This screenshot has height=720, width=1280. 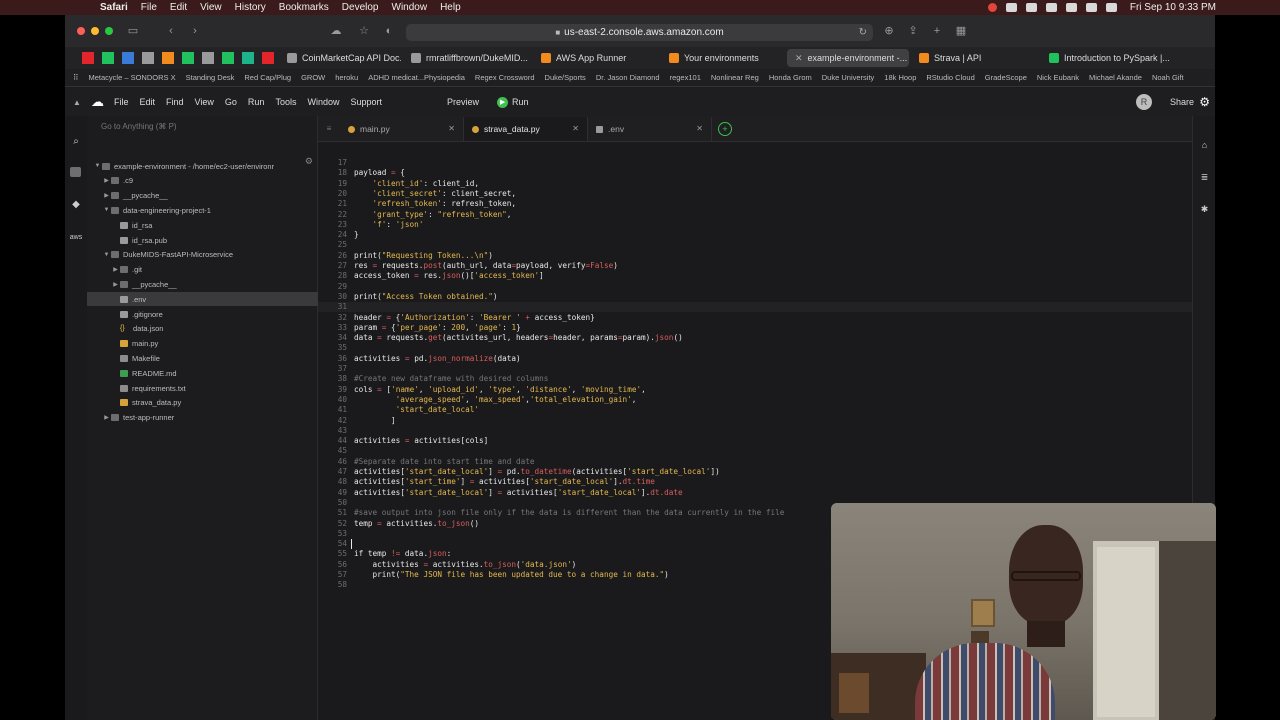 What do you see at coordinates (313, 77) in the screenshot?
I see `bookmark: GROW` at bounding box center [313, 77].